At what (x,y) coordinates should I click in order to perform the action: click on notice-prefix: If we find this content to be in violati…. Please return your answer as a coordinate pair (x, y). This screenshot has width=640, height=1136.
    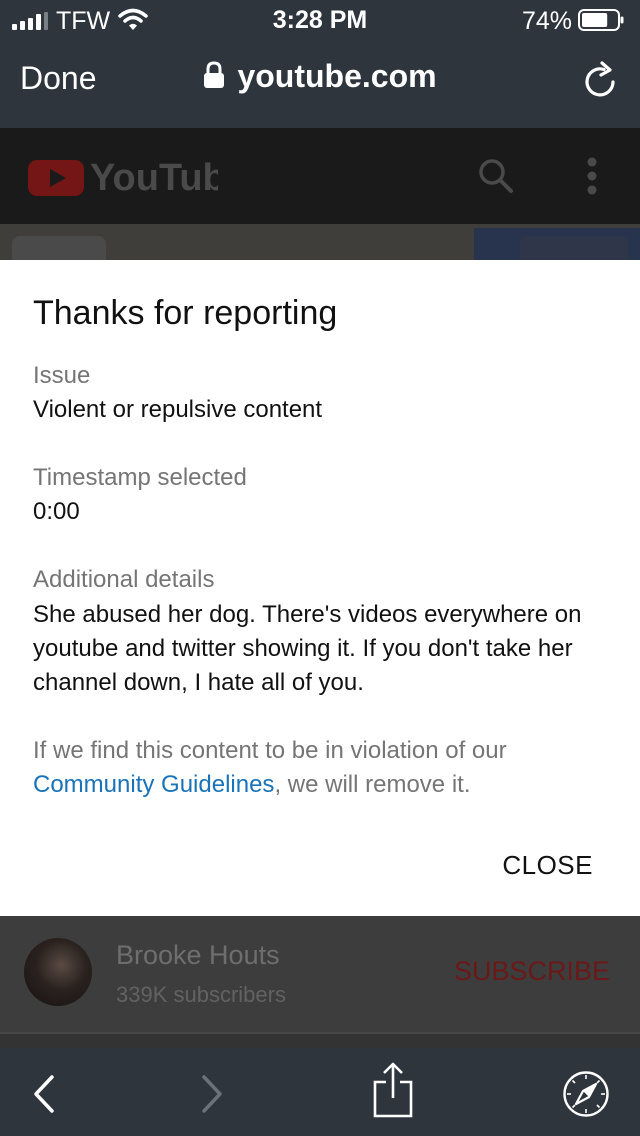
    Looking at the image, I should click on (270, 750).